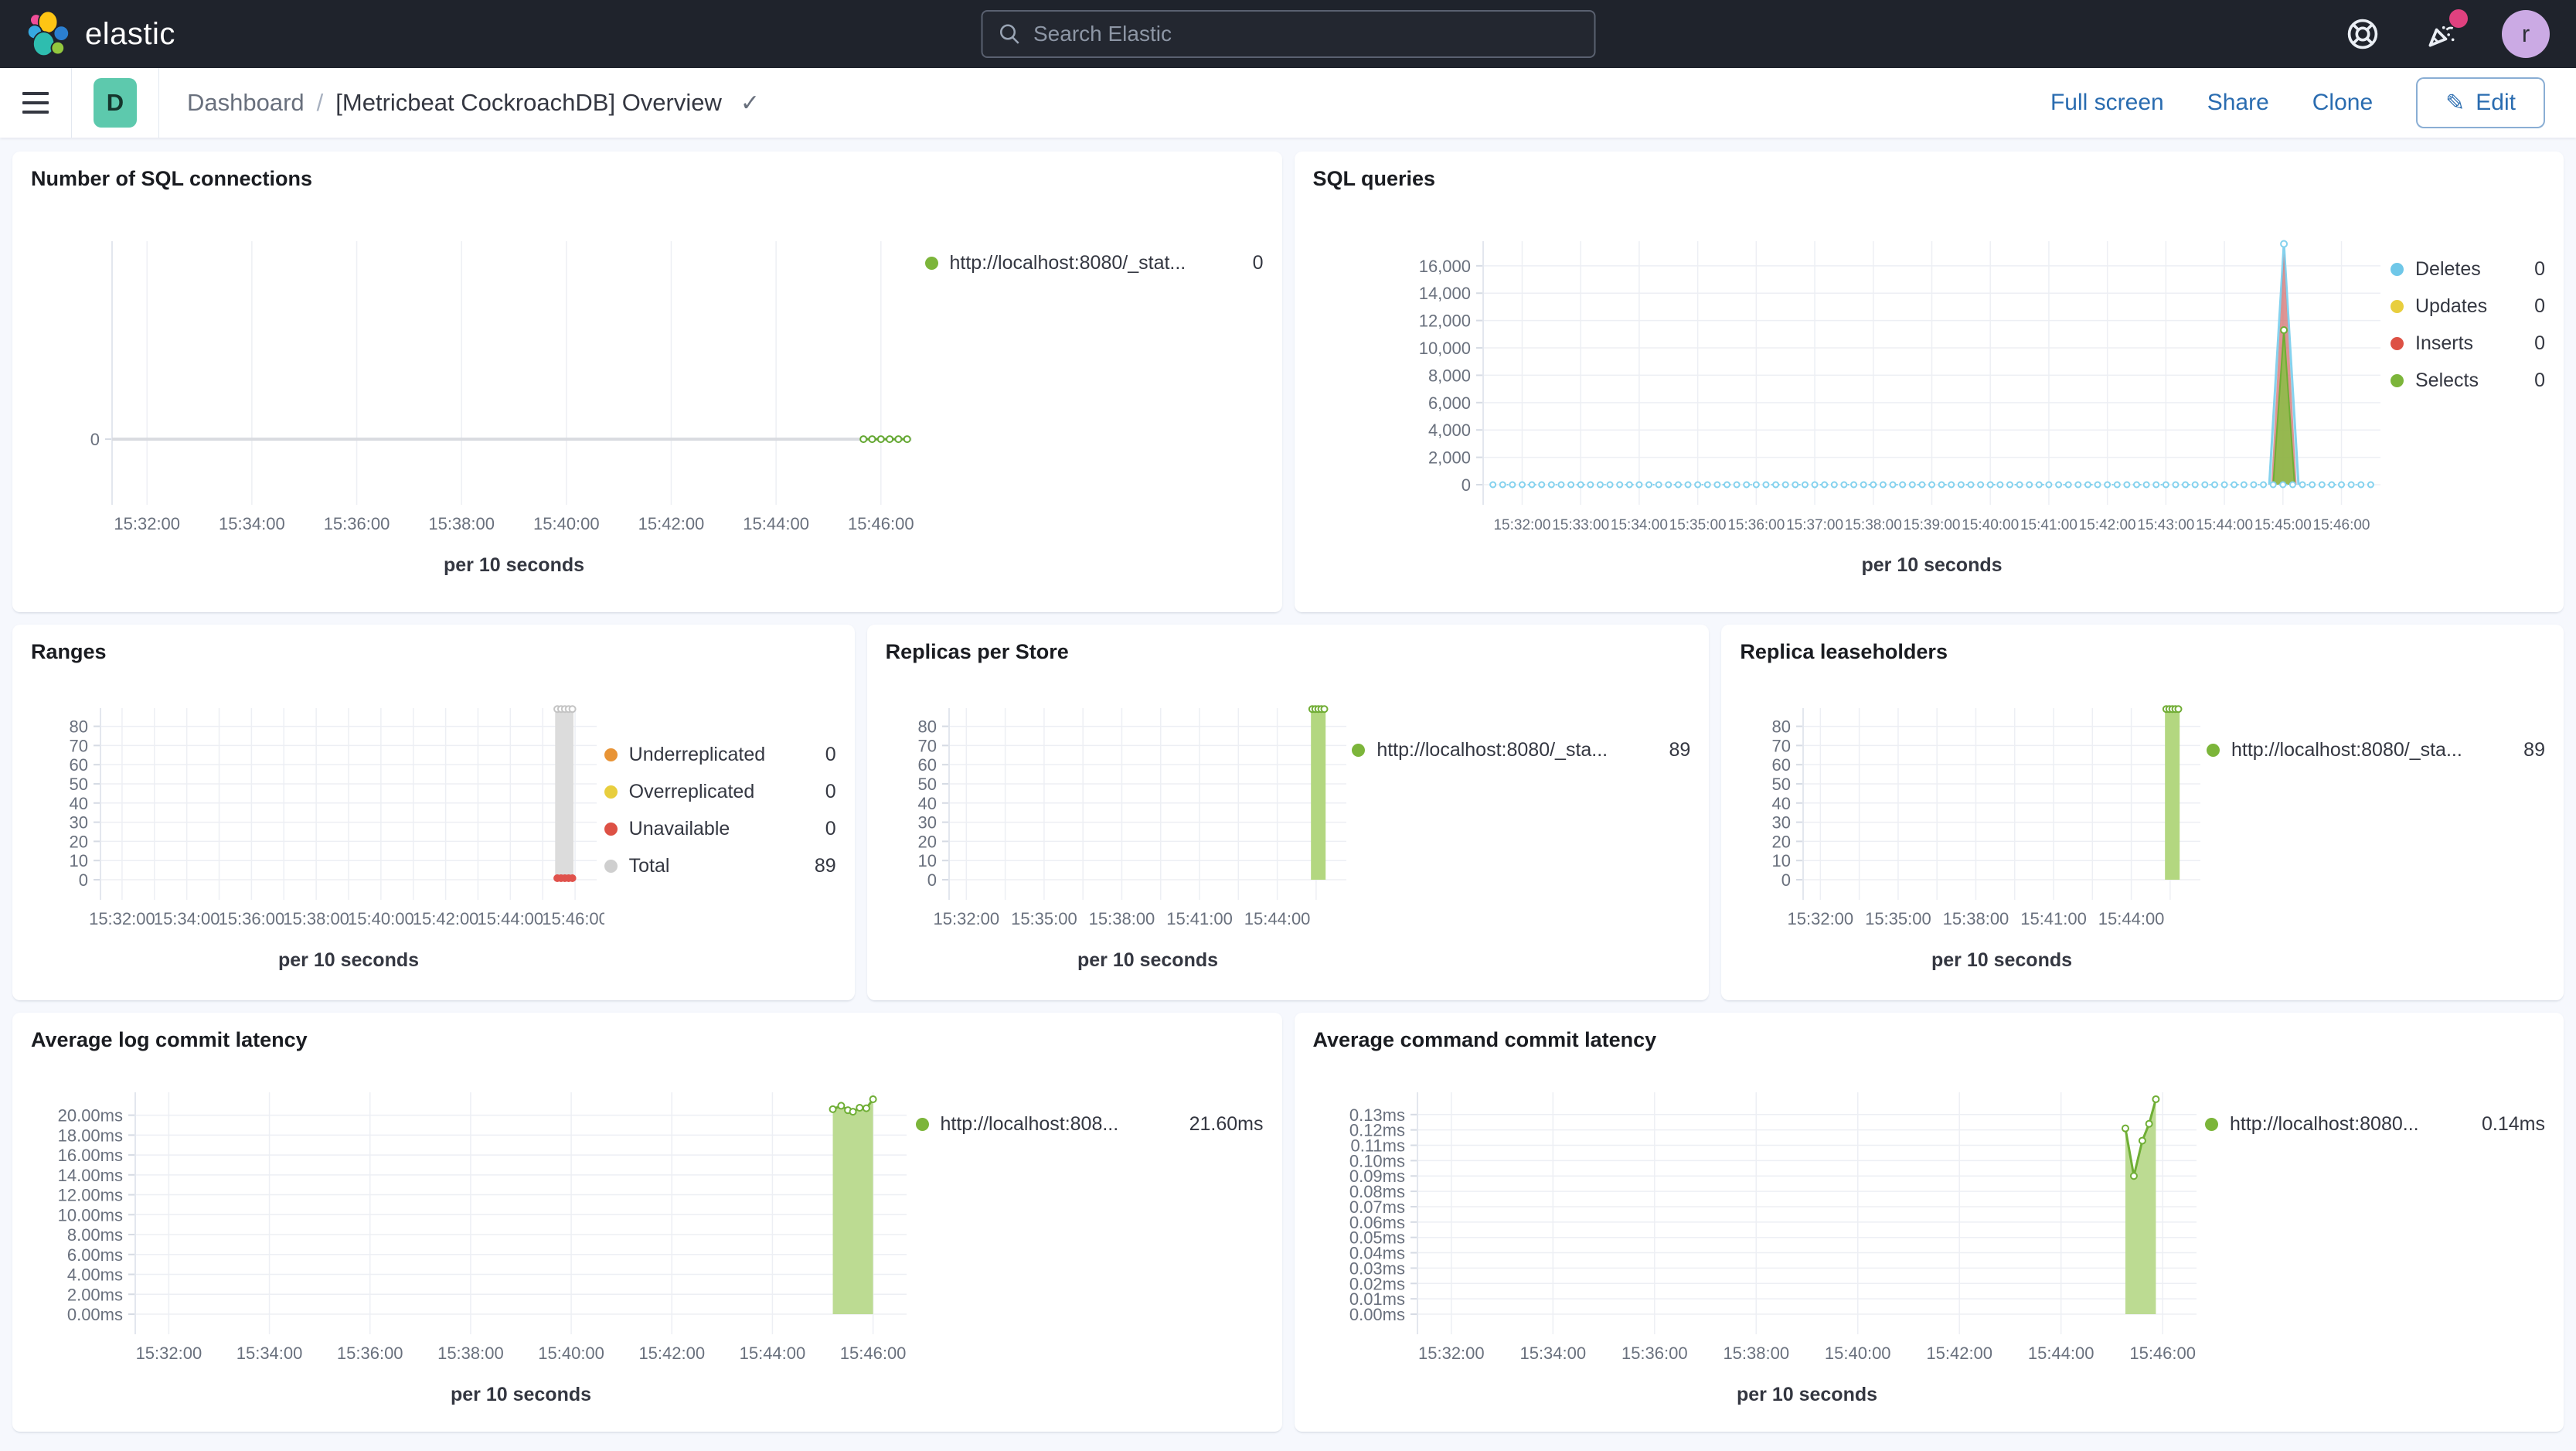  What do you see at coordinates (528, 103) in the screenshot?
I see `page-title: [Metricbeat CockroachDB] Overview` at bounding box center [528, 103].